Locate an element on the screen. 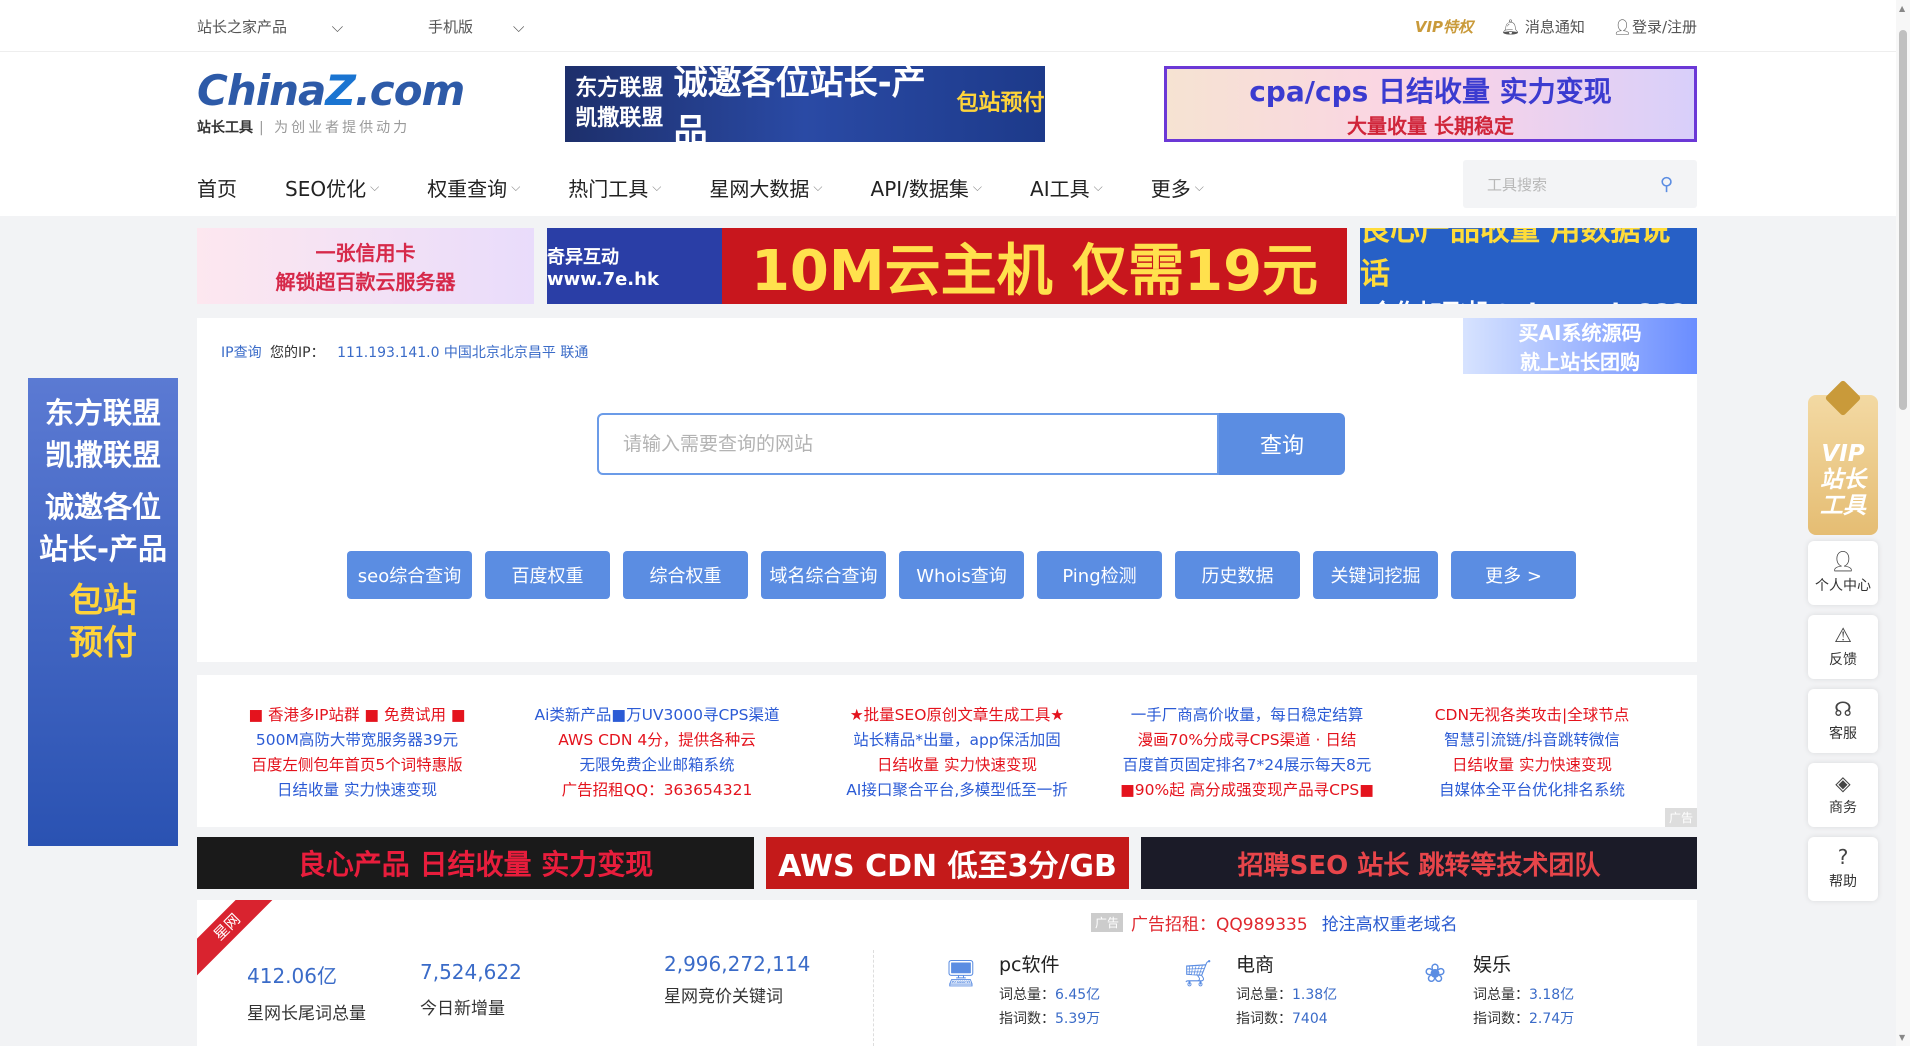 The width and height of the screenshot is (1910, 1046). left-ad-line: 东方联盟 is located at coordinates (102, 413).